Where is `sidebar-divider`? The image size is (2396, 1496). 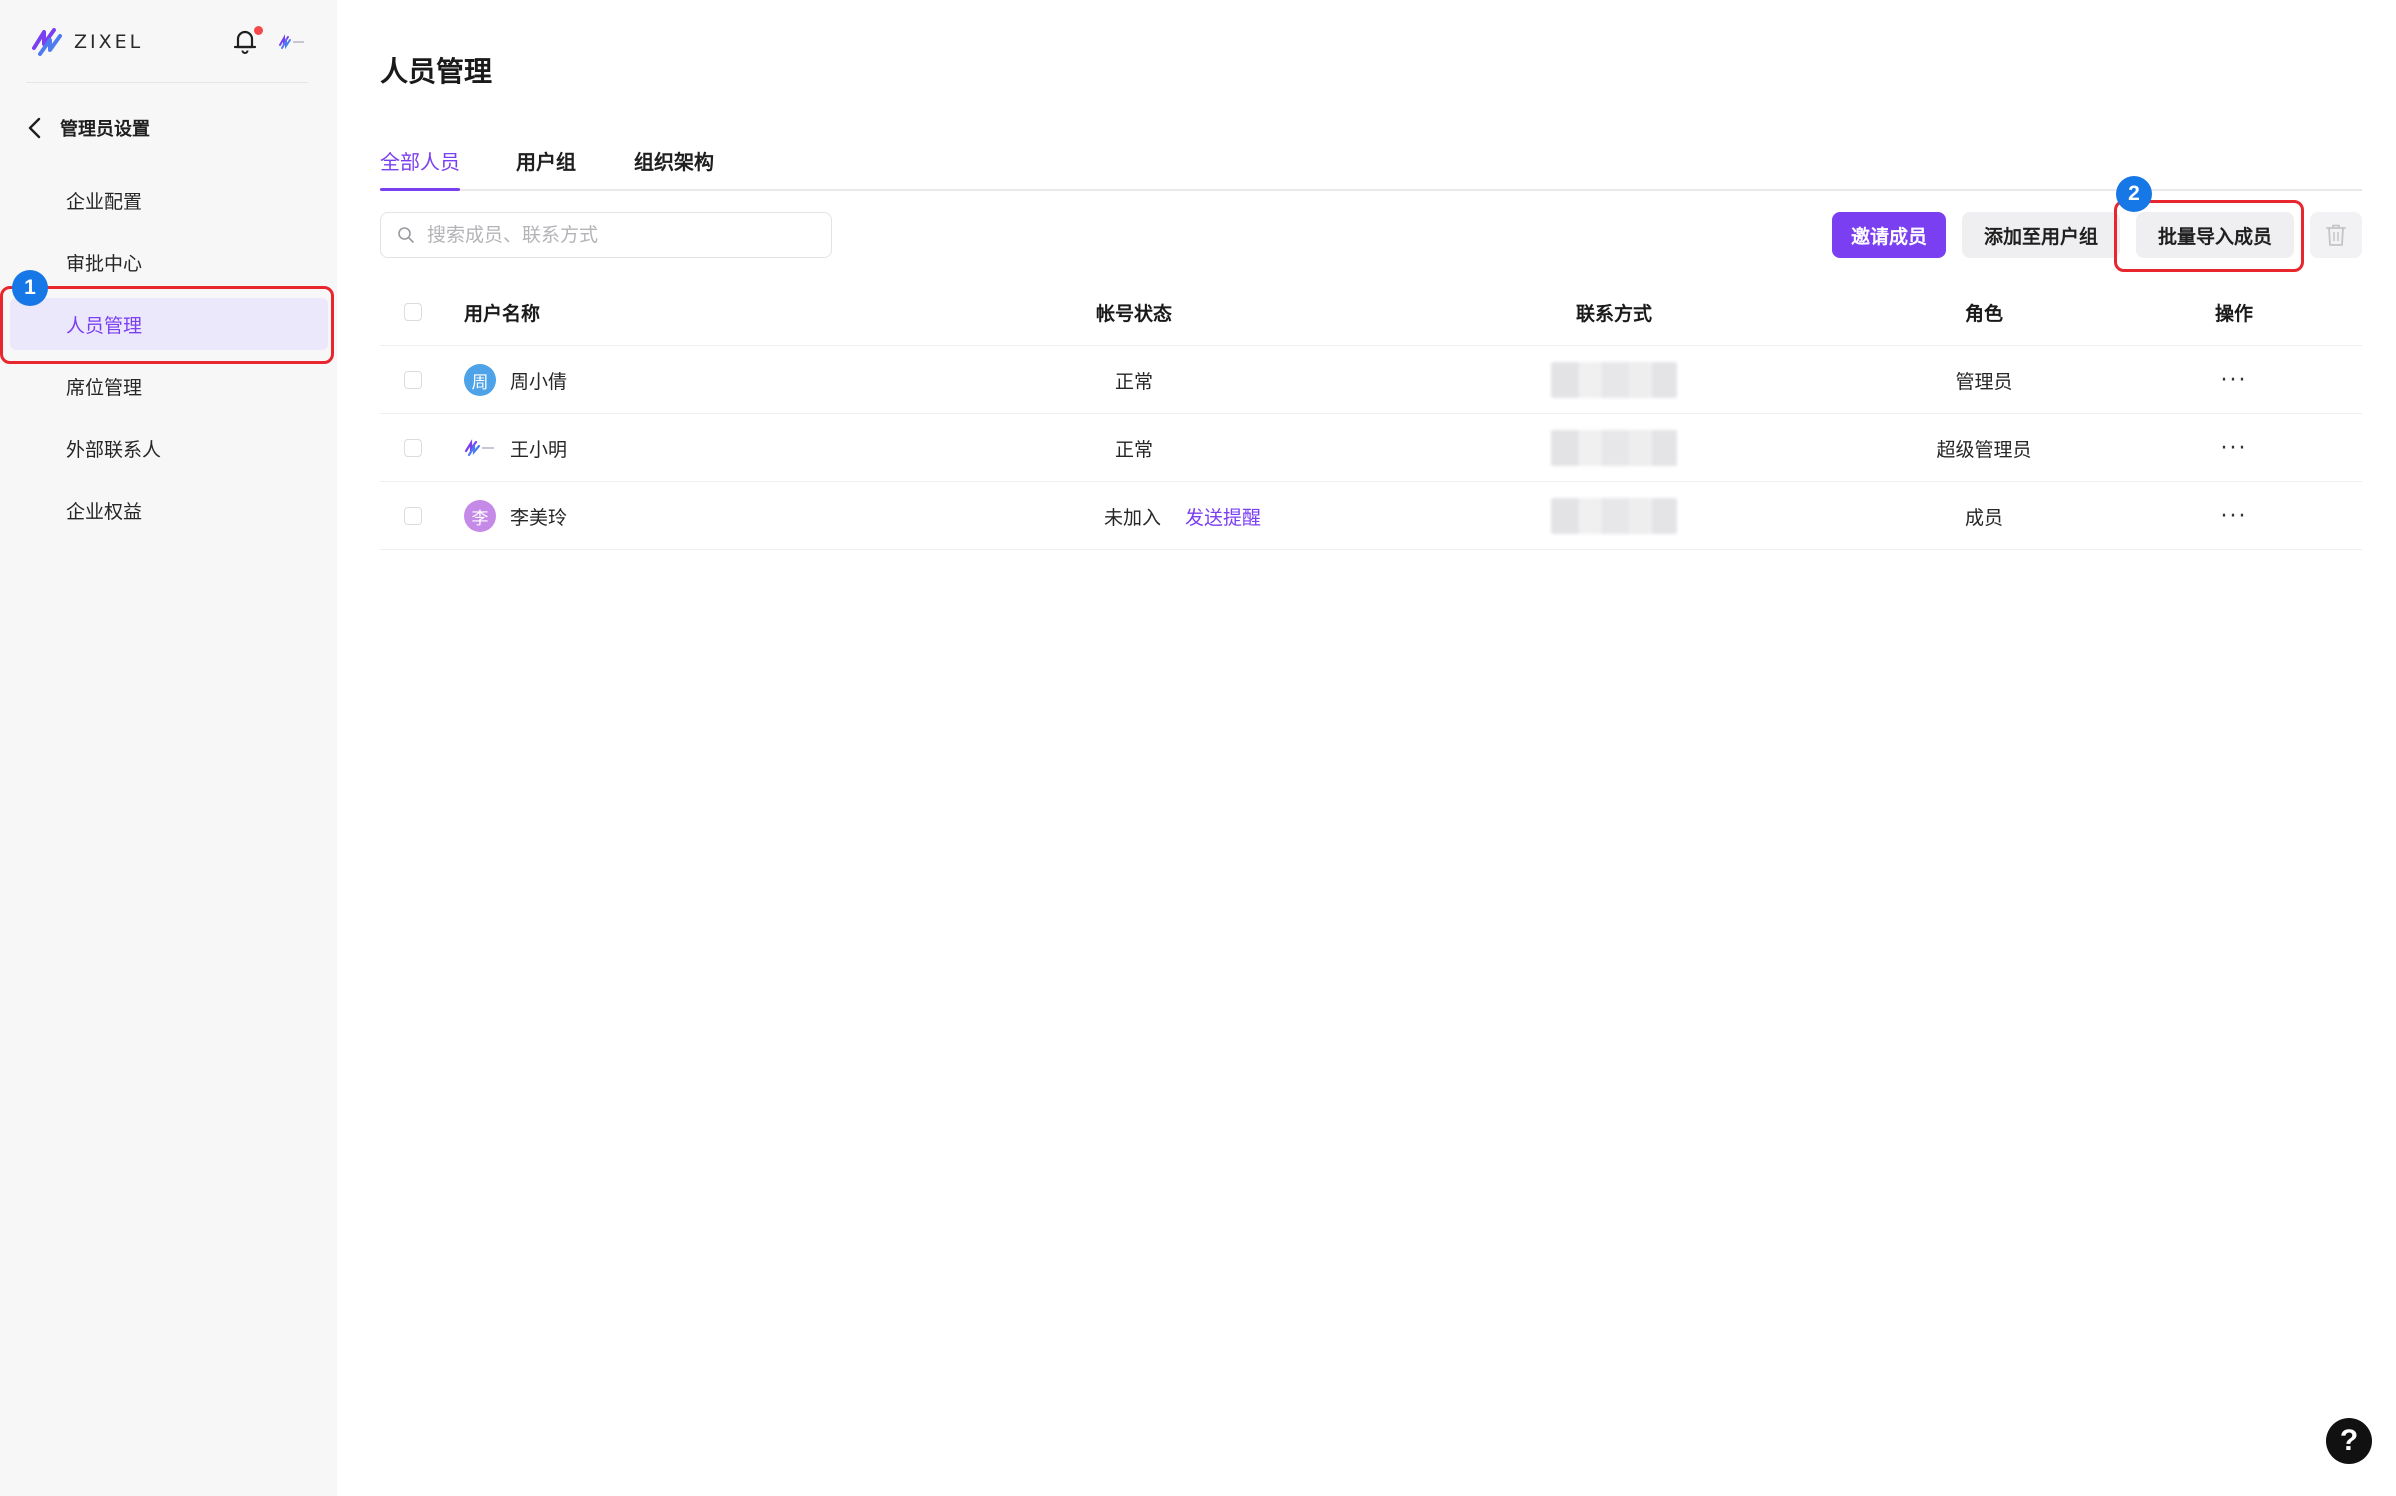
sidebar-divider is located at coordinates (167, 82).